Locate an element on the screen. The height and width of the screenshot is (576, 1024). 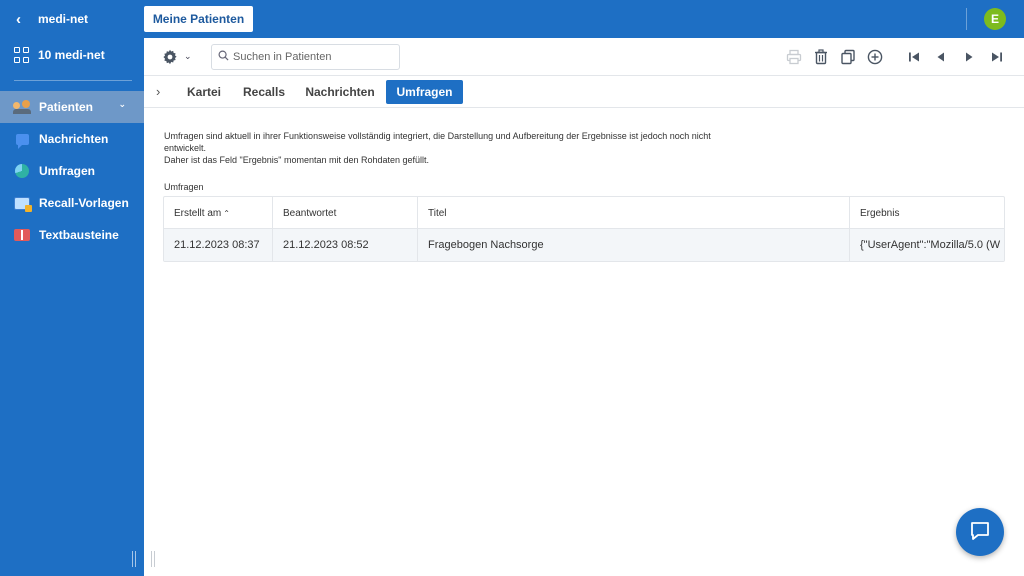
chat-support-button is located at coordinates (980, 532).